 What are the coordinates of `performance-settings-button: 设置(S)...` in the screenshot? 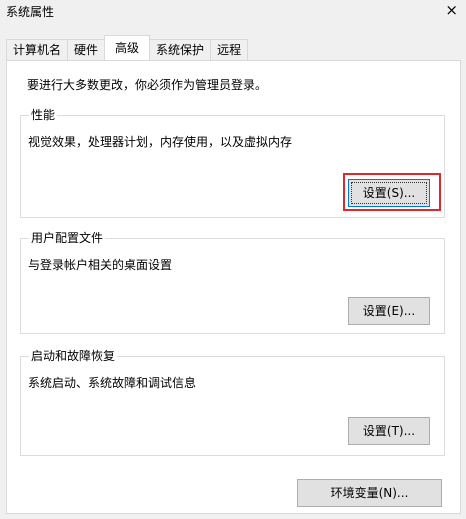 It's located at (389, 193).